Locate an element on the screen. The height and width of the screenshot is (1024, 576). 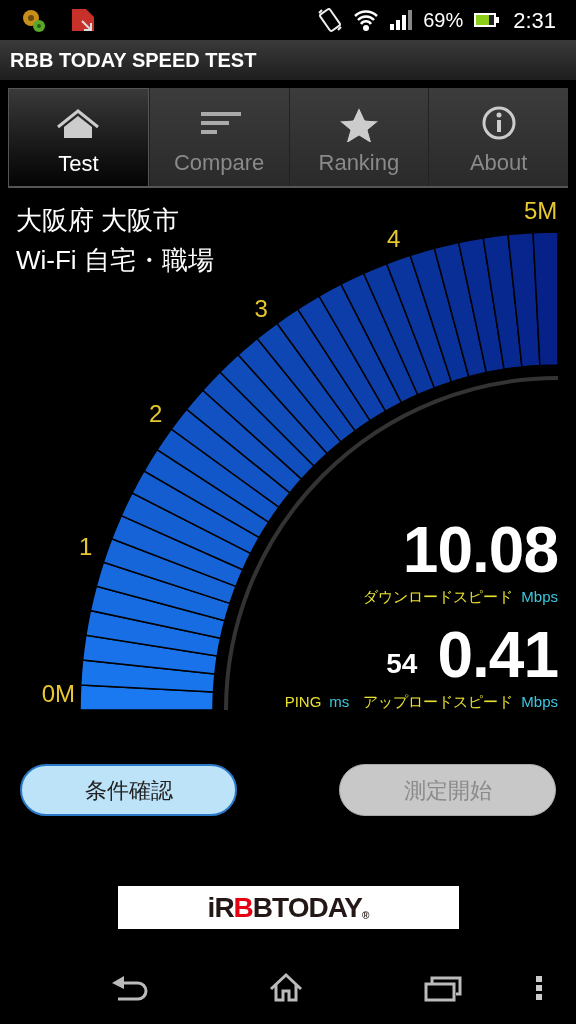
speed-value: 10.08 is located at coordinates (480, 550).